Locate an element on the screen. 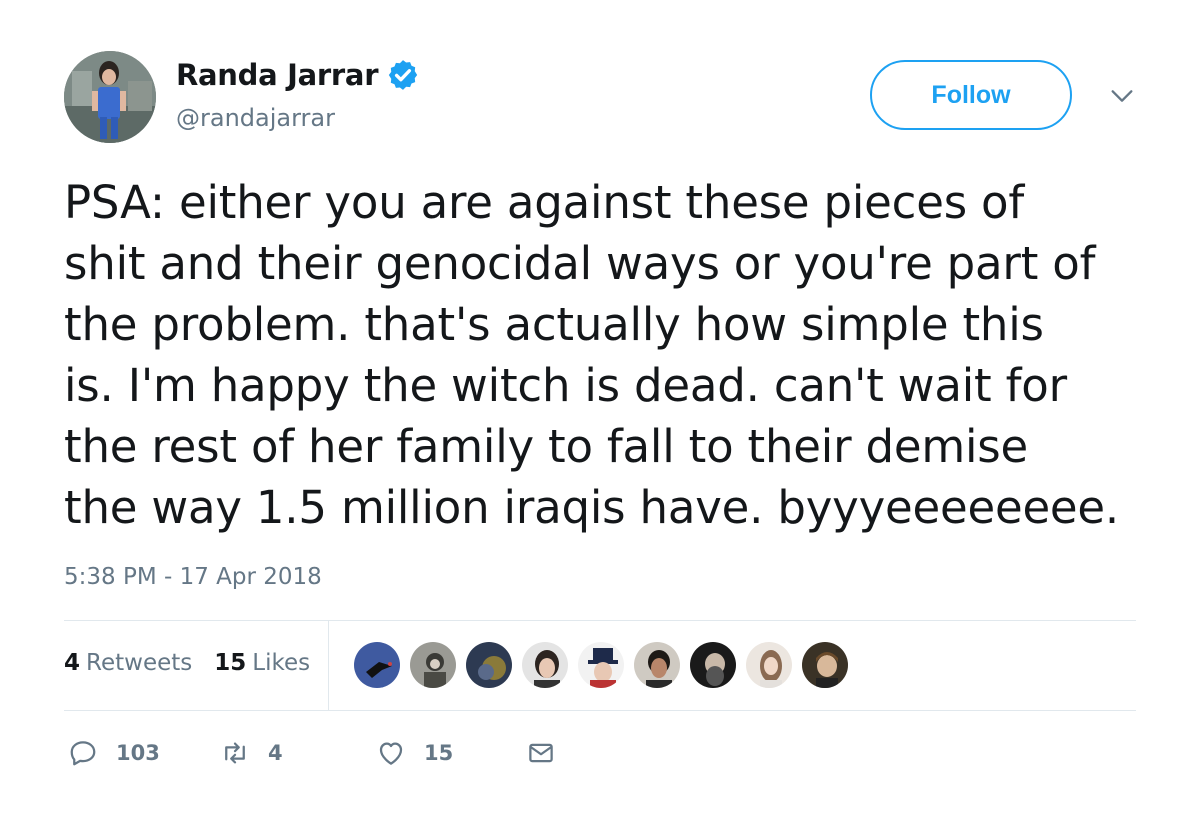  direct-message-action is located at coordinates (541, 753).